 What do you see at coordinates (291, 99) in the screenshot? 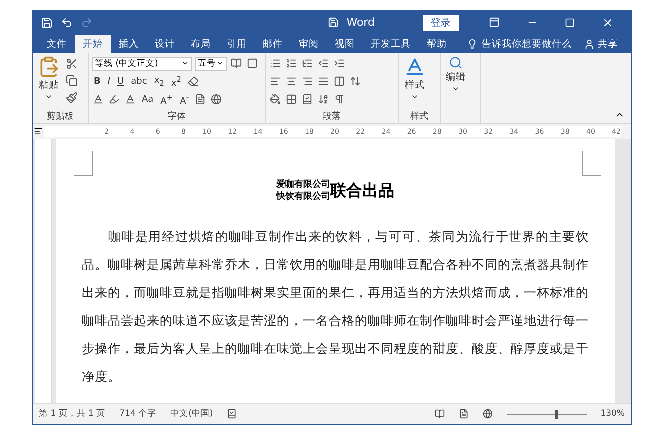
I see `borders-icon` at bounding box center [291, 99].